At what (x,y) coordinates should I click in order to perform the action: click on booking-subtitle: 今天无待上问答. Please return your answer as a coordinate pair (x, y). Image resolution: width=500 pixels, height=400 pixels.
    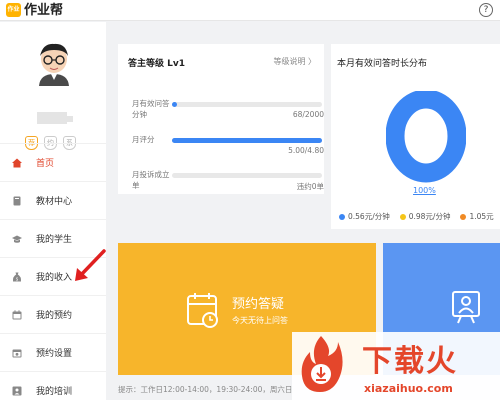
    Looking at the image, I should click on (260, 320).